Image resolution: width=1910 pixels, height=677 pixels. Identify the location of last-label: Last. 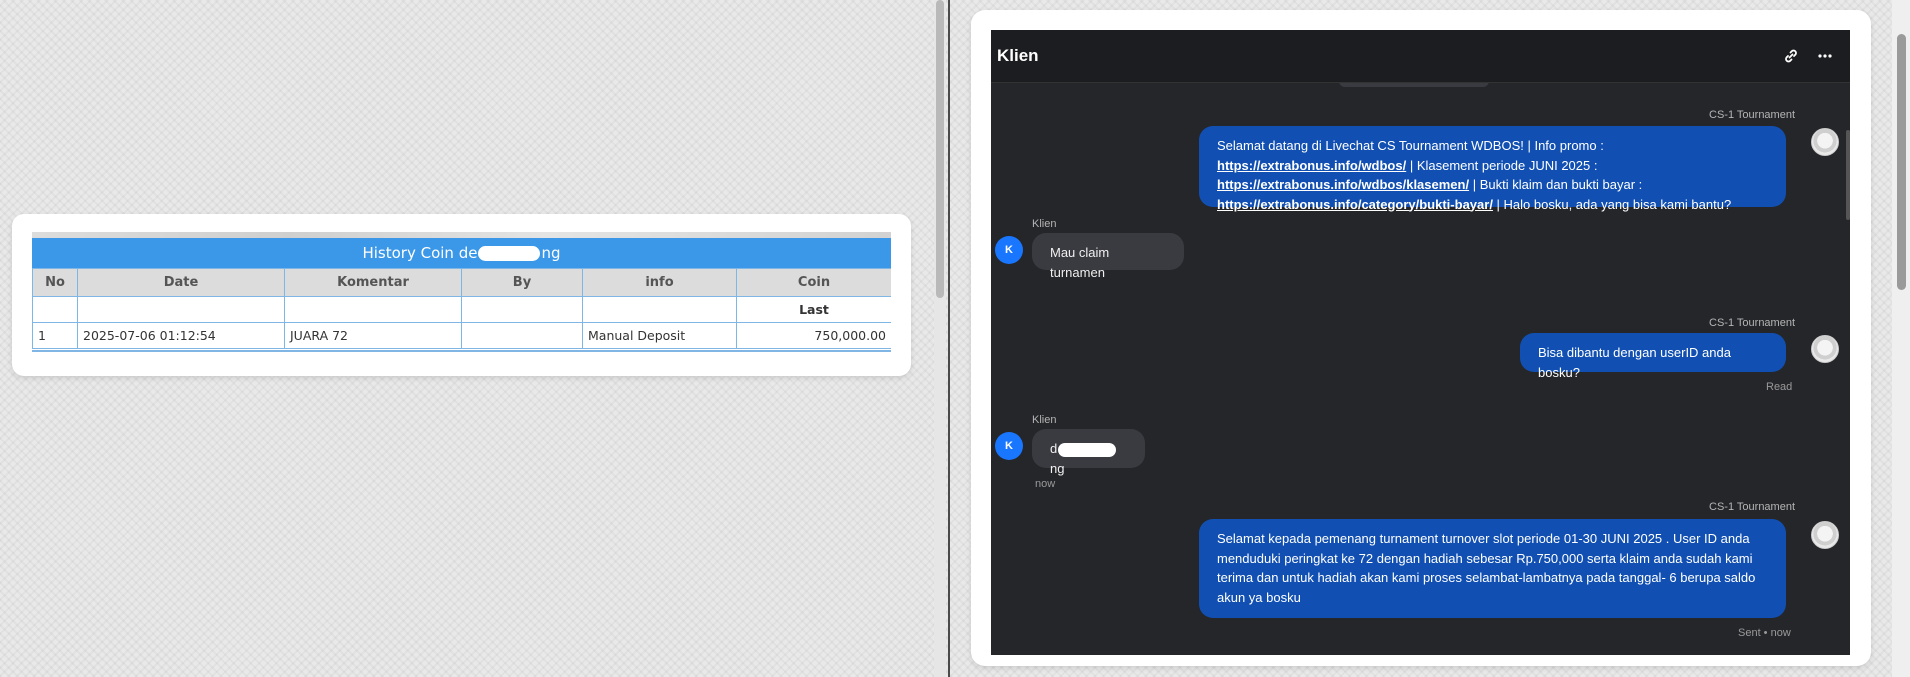
(813, 309).